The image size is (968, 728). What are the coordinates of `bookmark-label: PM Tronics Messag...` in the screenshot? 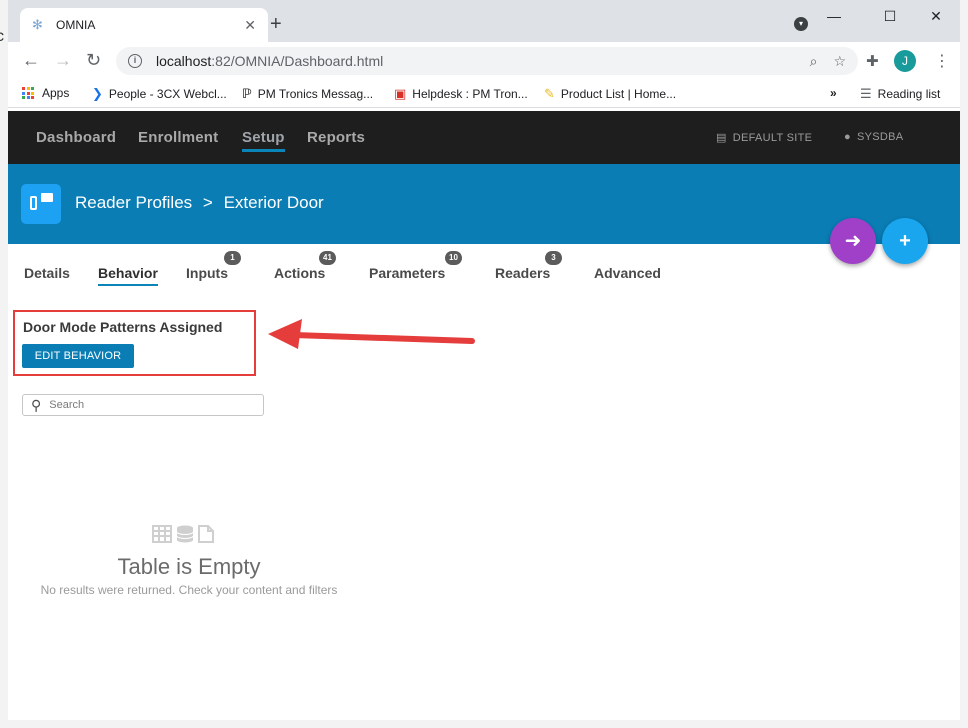 It's located at (315, 94).